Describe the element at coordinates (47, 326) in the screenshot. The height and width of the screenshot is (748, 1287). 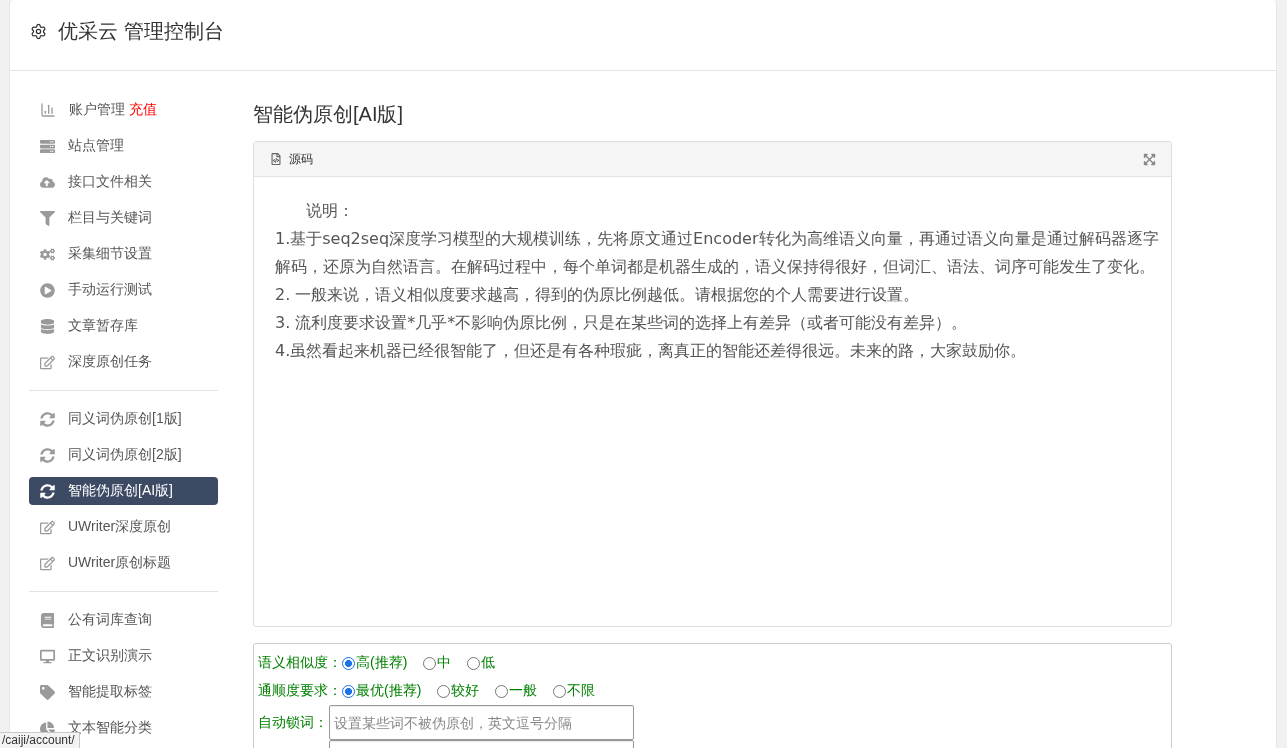
I see `database-icon` at that location.